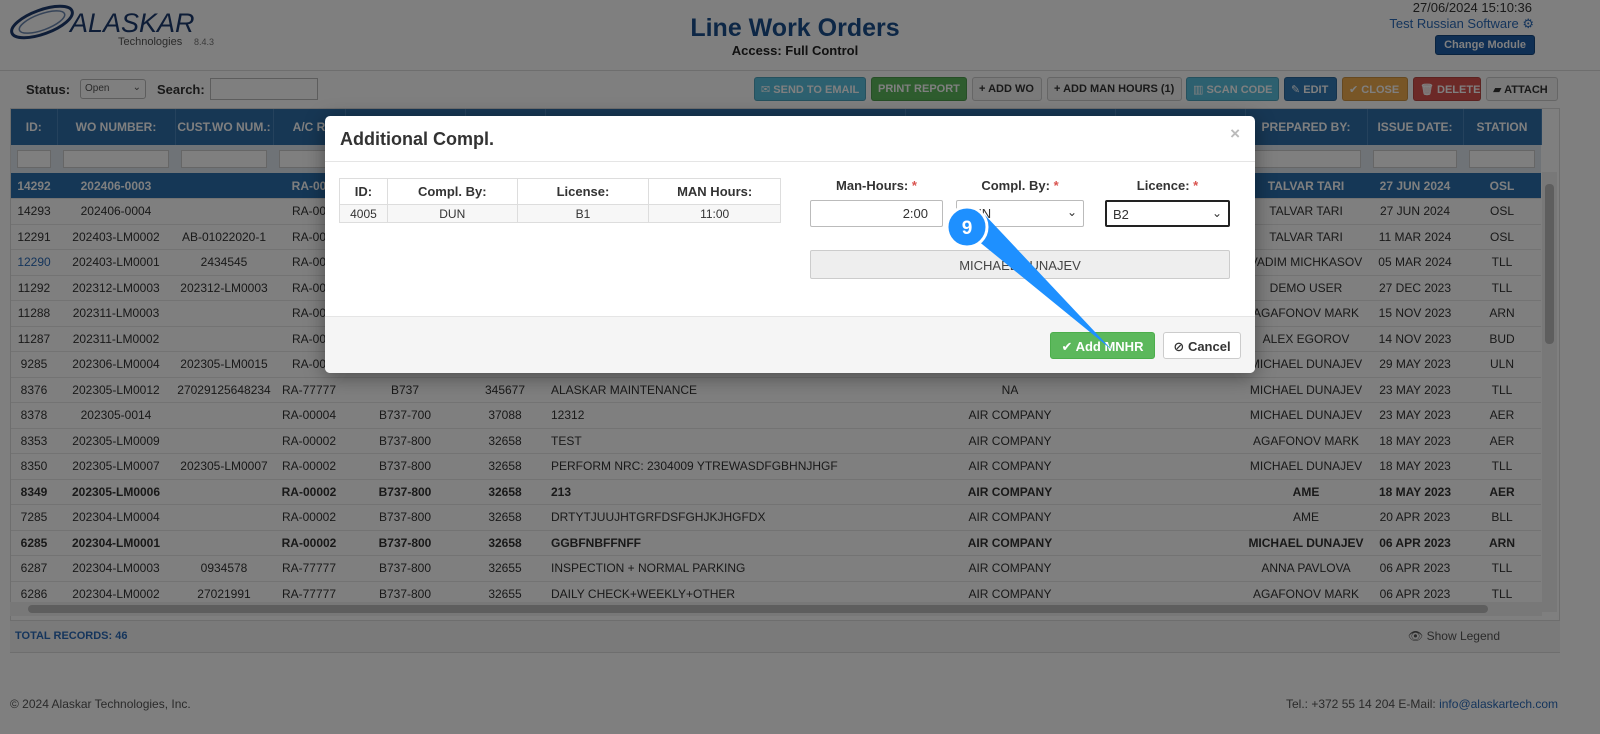 This screenshot has width=1600, height=734. What do you see at coordinates (1028, 277) in the screenshot?
I see `step-annotation: 9` at bounding box center [1028, 277].